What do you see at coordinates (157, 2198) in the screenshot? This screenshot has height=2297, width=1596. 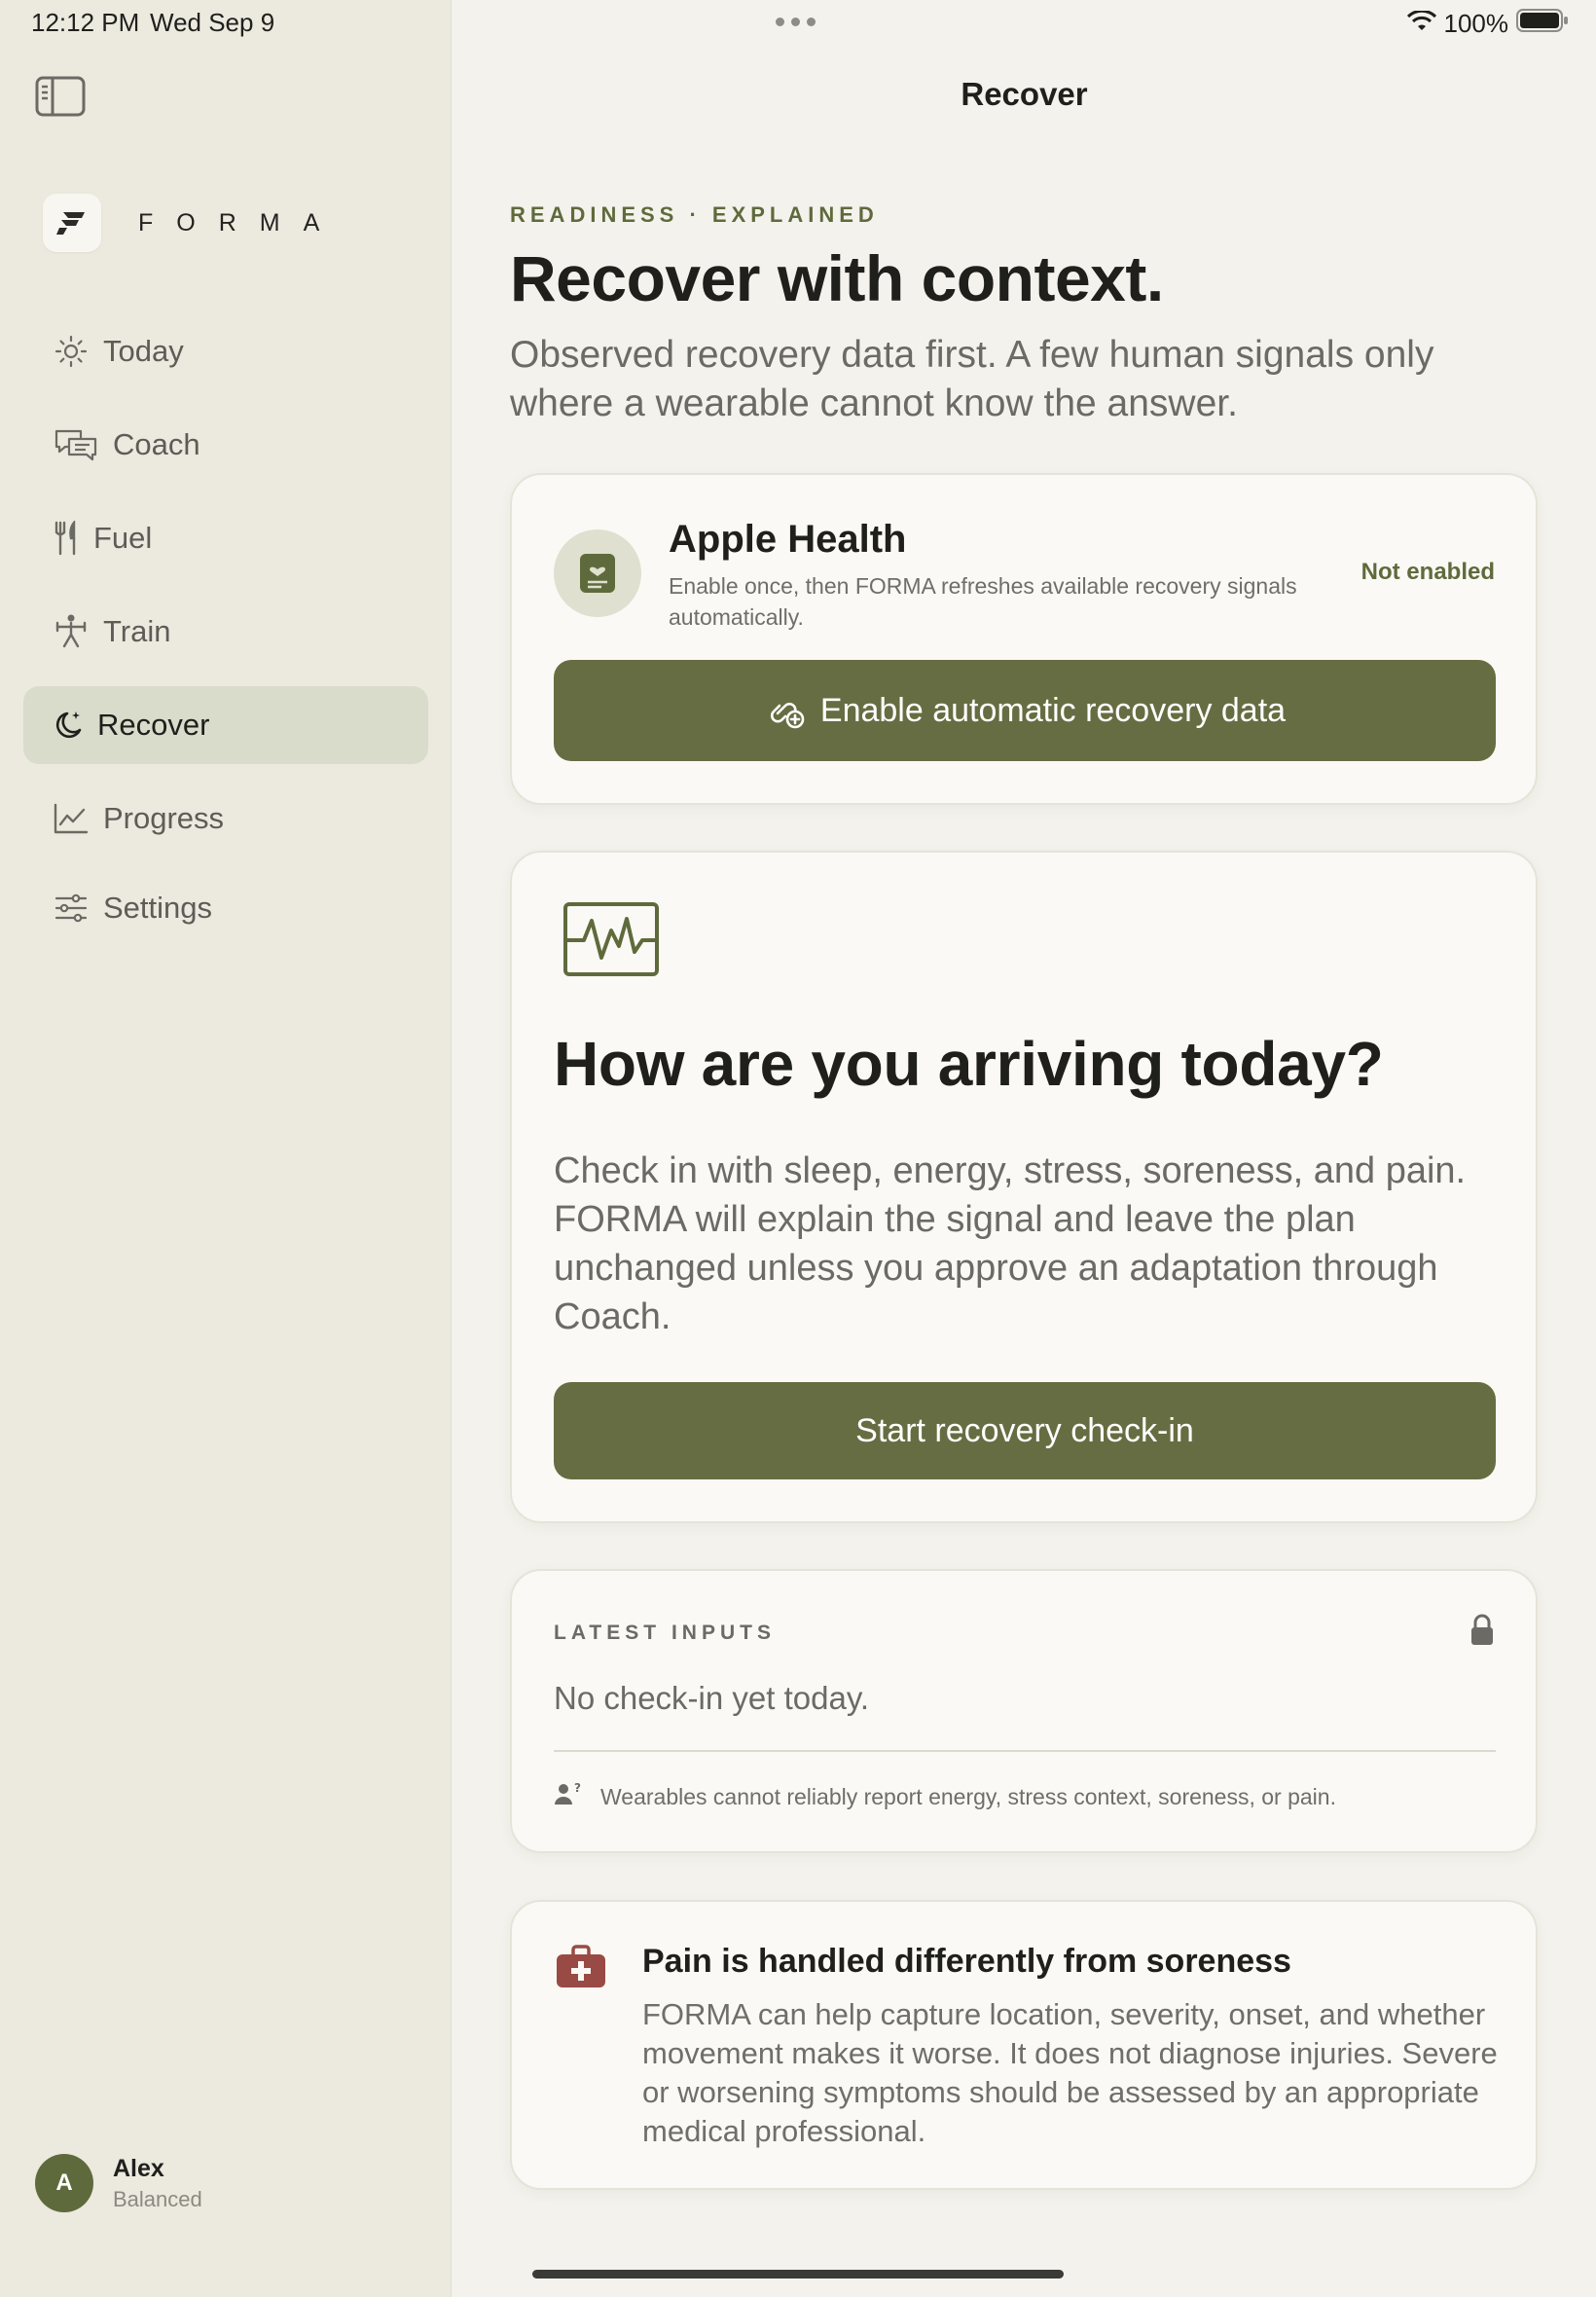 I see `user-status: Balanced` at bounding box center [157, 2198].